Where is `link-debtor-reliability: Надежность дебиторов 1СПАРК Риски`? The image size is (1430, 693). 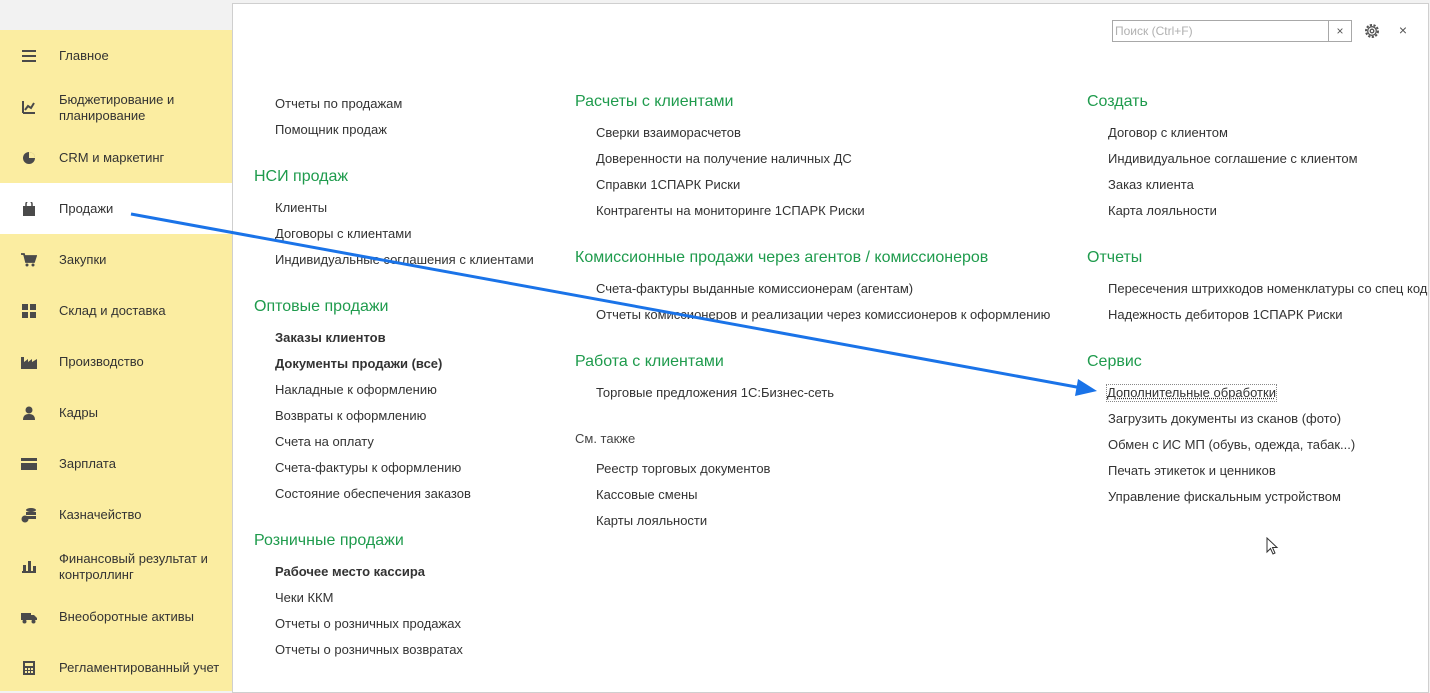 link-debtor-reliability: Надежность дебиторов 1СПАРК Риски is located at coordinates (1225, 315).